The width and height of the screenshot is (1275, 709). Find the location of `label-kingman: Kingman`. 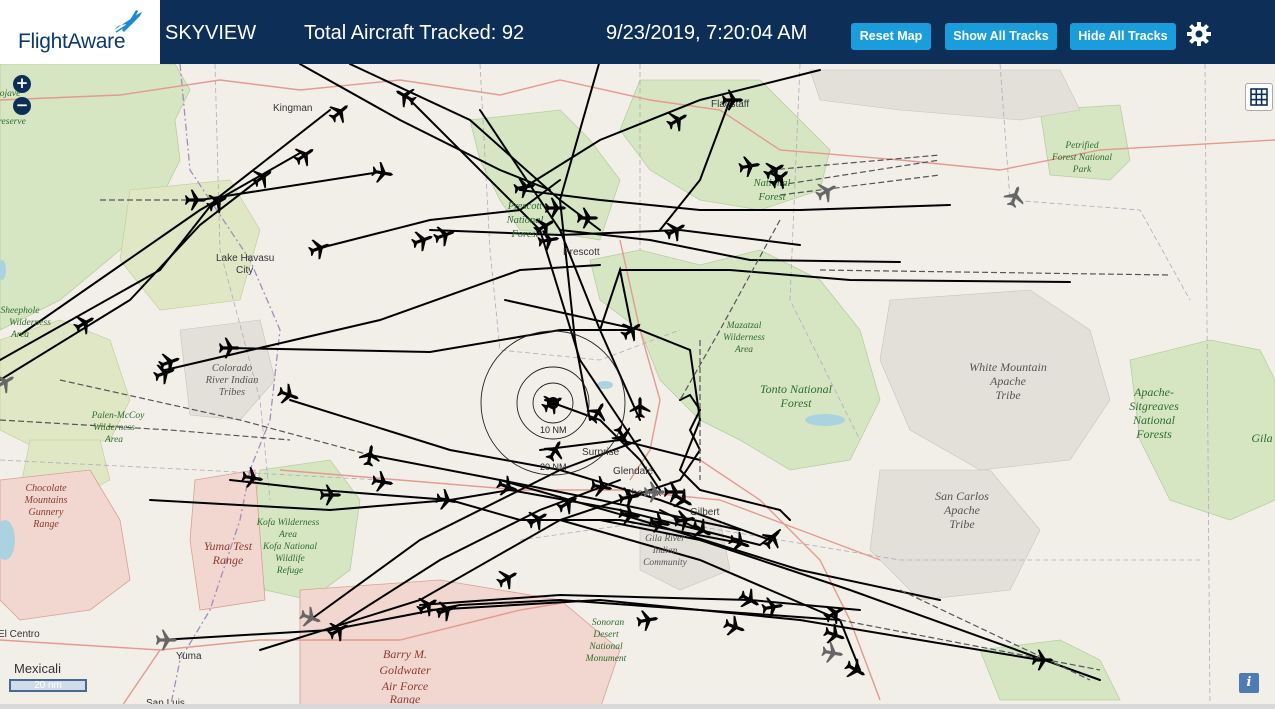

label-kingman: Kingman is located at coordinates (292, 108).